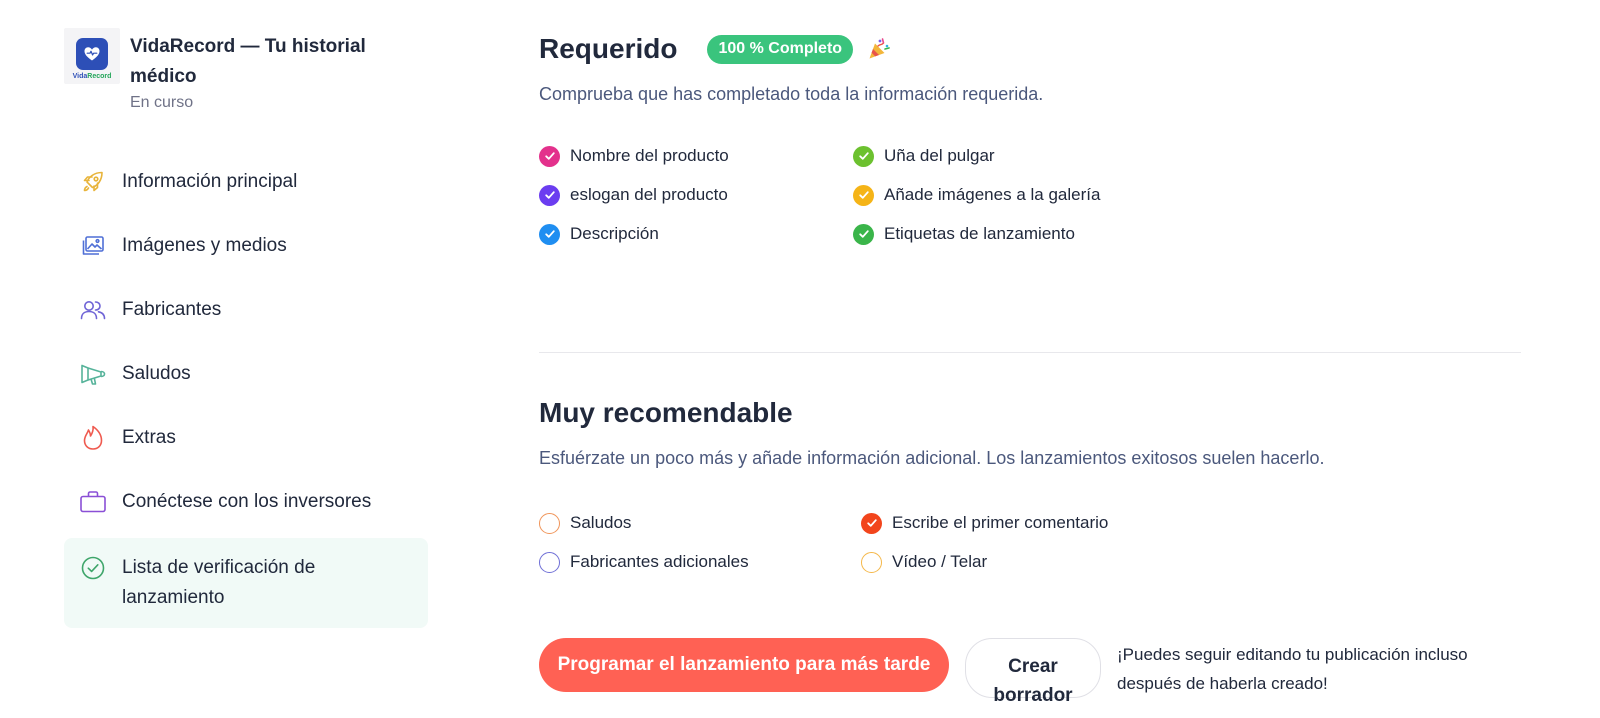 Image resolution: width=1600 pixels, height=718 pixels. What do you see at coordinates (666, 412) in the screenshot?
I see `section-title: Muy recomendable` at bounding box center [666, 412].